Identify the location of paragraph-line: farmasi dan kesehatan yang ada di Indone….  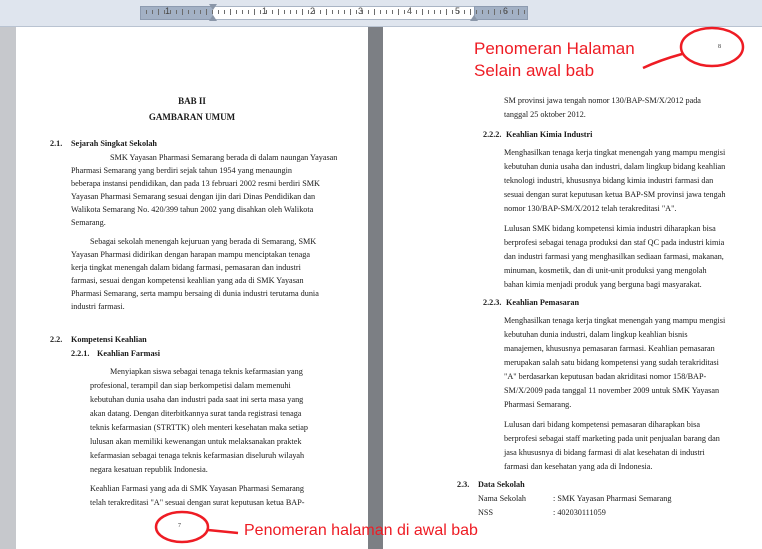
(578, 466).